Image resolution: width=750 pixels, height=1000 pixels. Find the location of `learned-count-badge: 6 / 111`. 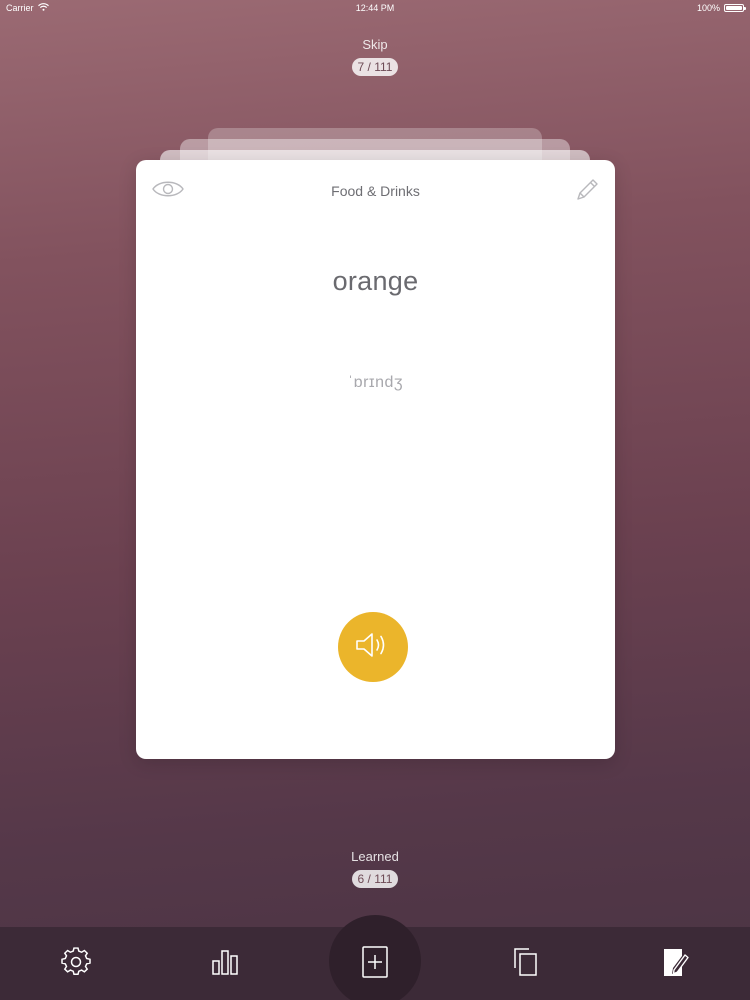

learned-count-badge: 6 / 111 is located at coordinates (375, 879).